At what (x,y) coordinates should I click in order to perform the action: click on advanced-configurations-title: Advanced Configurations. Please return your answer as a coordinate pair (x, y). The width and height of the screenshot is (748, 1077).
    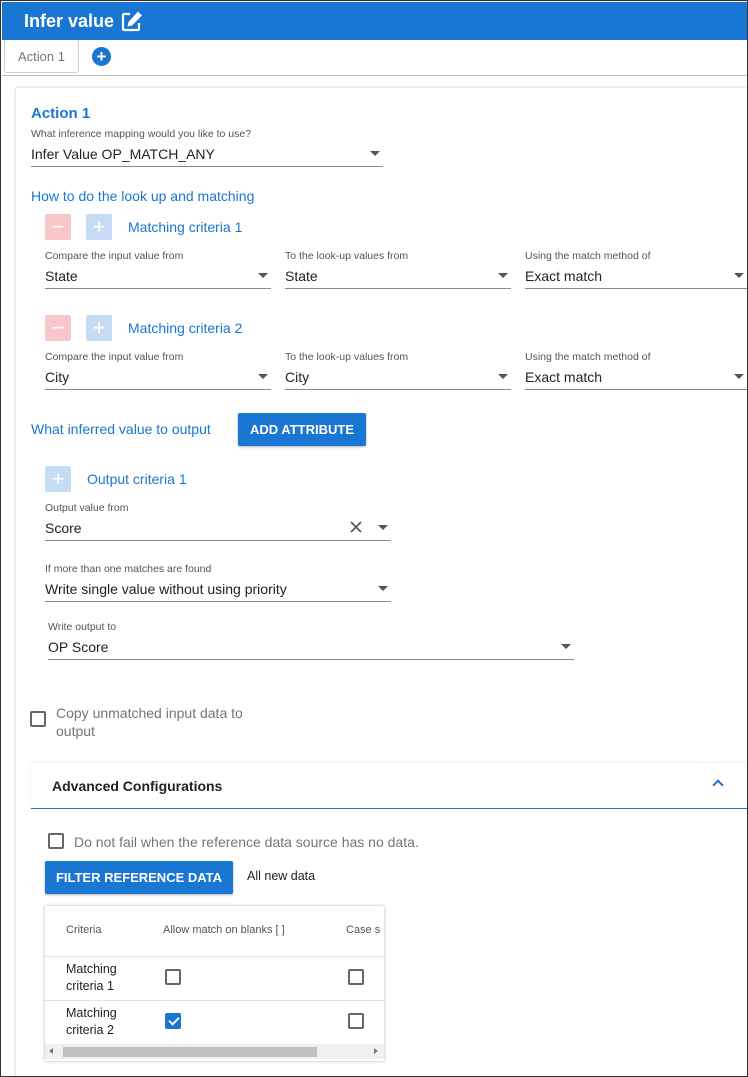
    Looking at the image, I should click on (137, 786).